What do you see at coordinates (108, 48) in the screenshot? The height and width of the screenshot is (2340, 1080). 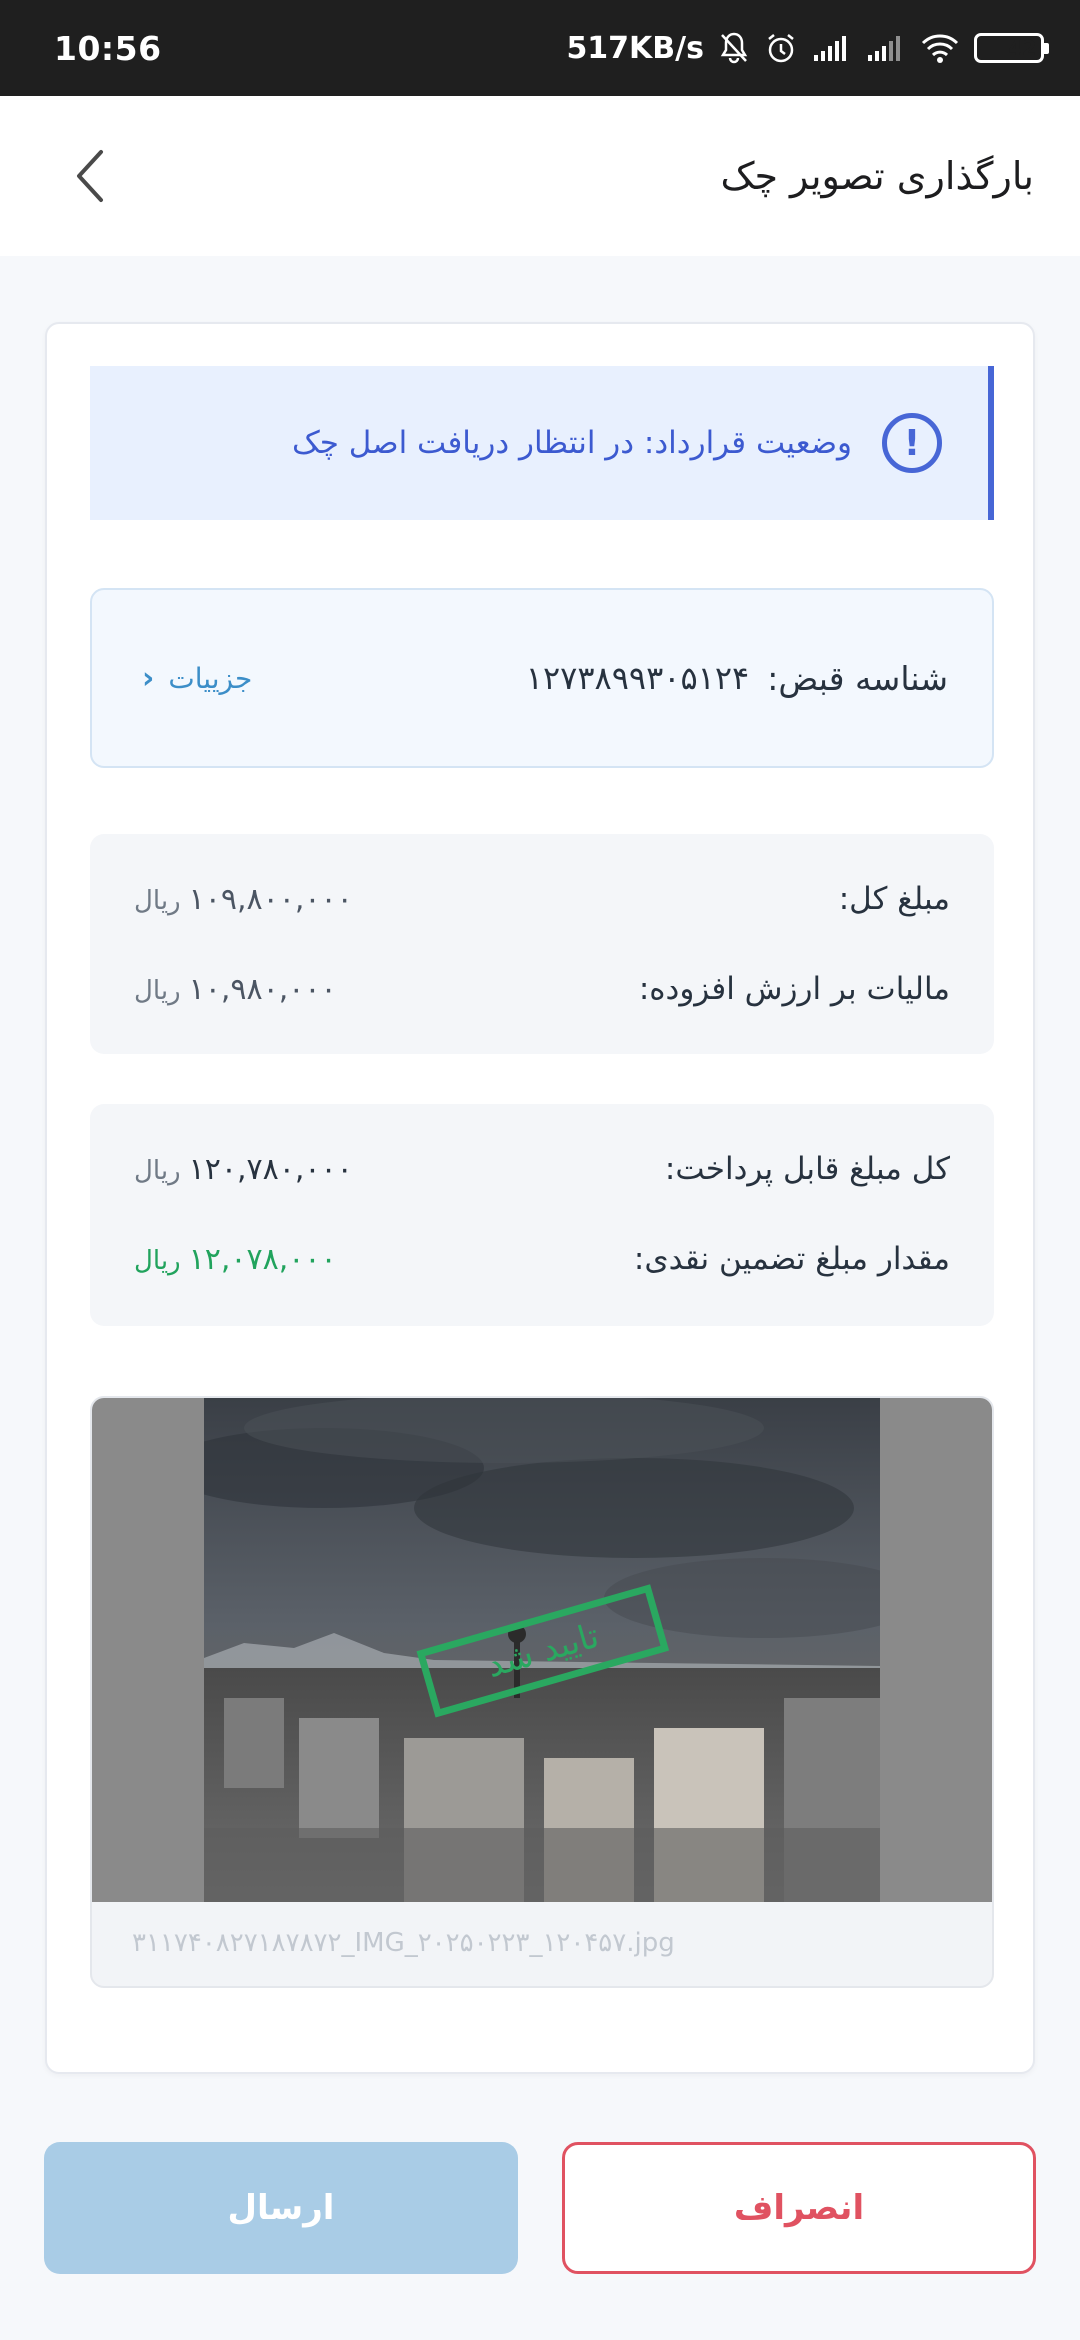 I see `status-time: 10:56` at bounding box center [108, 48].